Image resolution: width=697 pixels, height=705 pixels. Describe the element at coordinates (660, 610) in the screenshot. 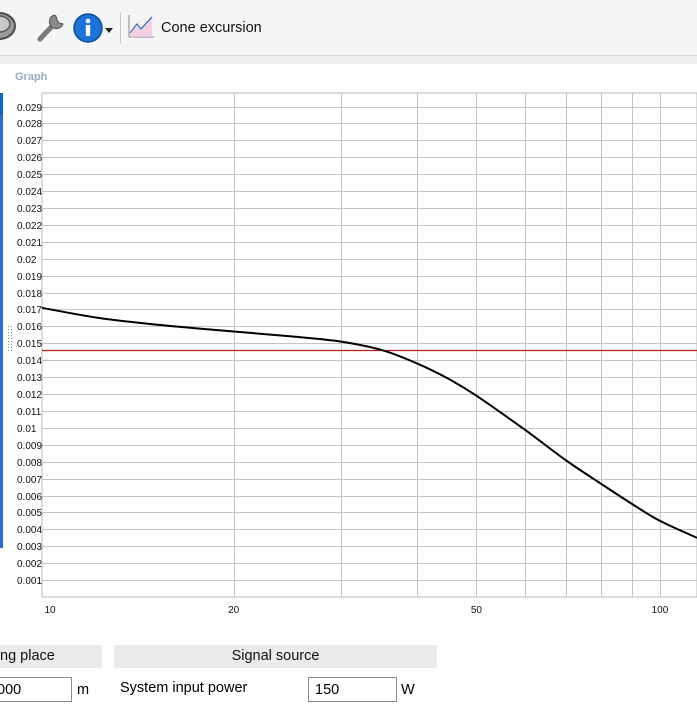

I see `x-tick-label: 100` at that location.